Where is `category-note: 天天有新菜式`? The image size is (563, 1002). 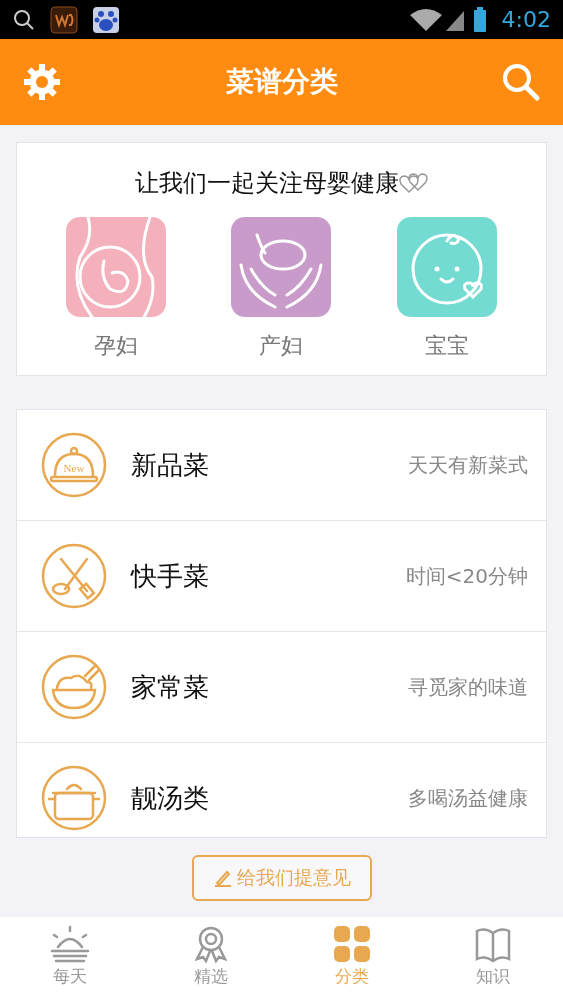 category-note: 天天有新菜式 is located at coordinates (468, 465).